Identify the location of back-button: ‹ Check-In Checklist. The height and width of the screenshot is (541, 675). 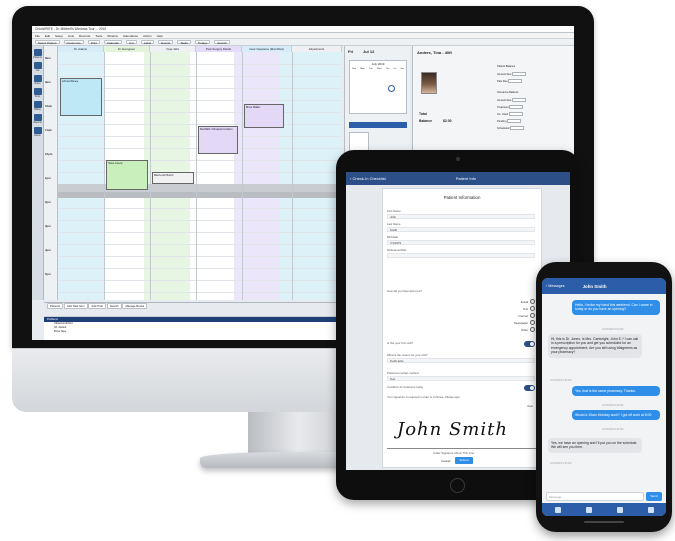
(368, 178).